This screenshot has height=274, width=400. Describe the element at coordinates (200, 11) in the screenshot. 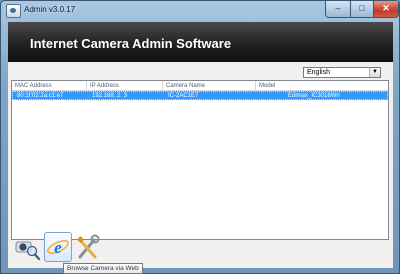

I see `title-bar: Admin v3.0.17 – □ ✕` at that location.